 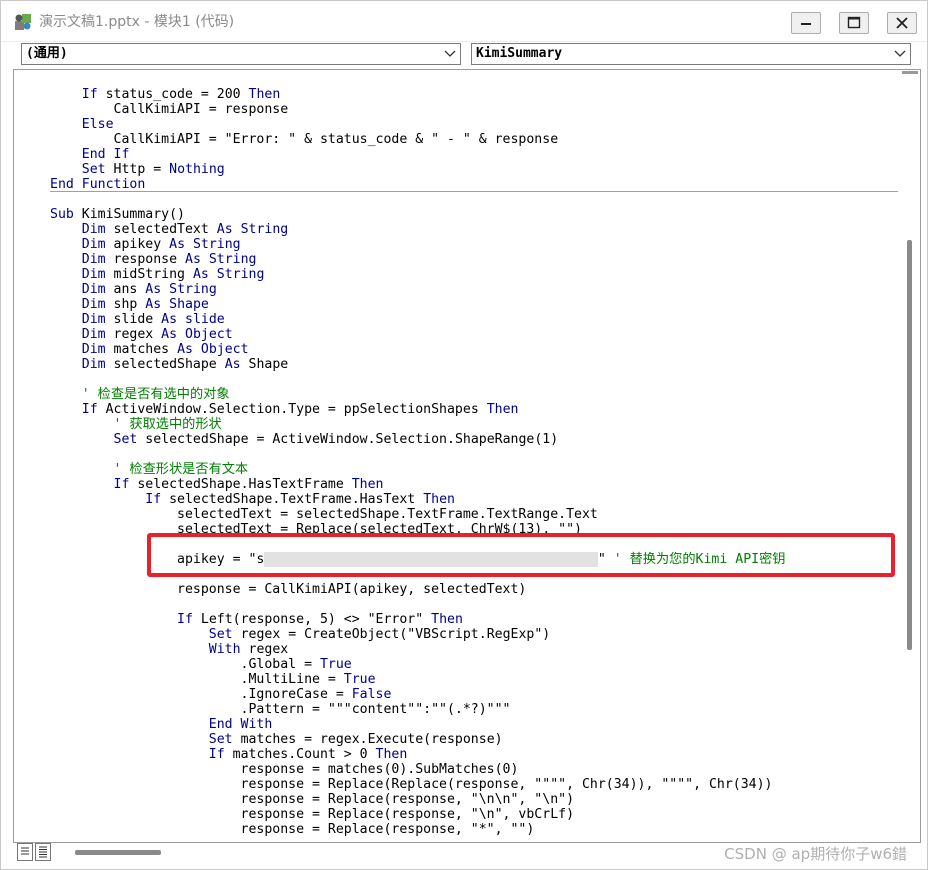 What do you see at coordinates (133, 319) in the screenshot?
I see `code-text: slide` at bounding box center [133, 319].